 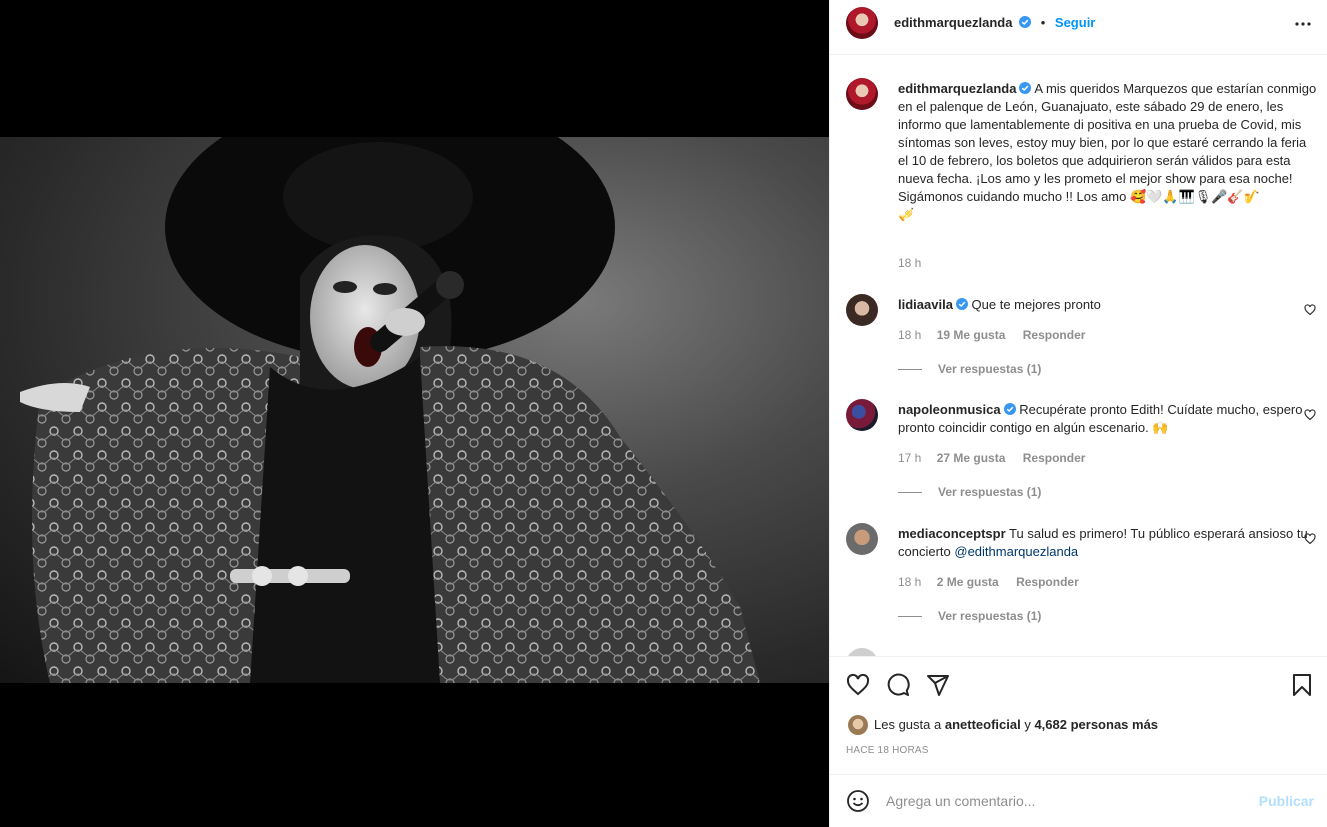 I want to click on caption-time: 18 h, so click(x=909, y=263).